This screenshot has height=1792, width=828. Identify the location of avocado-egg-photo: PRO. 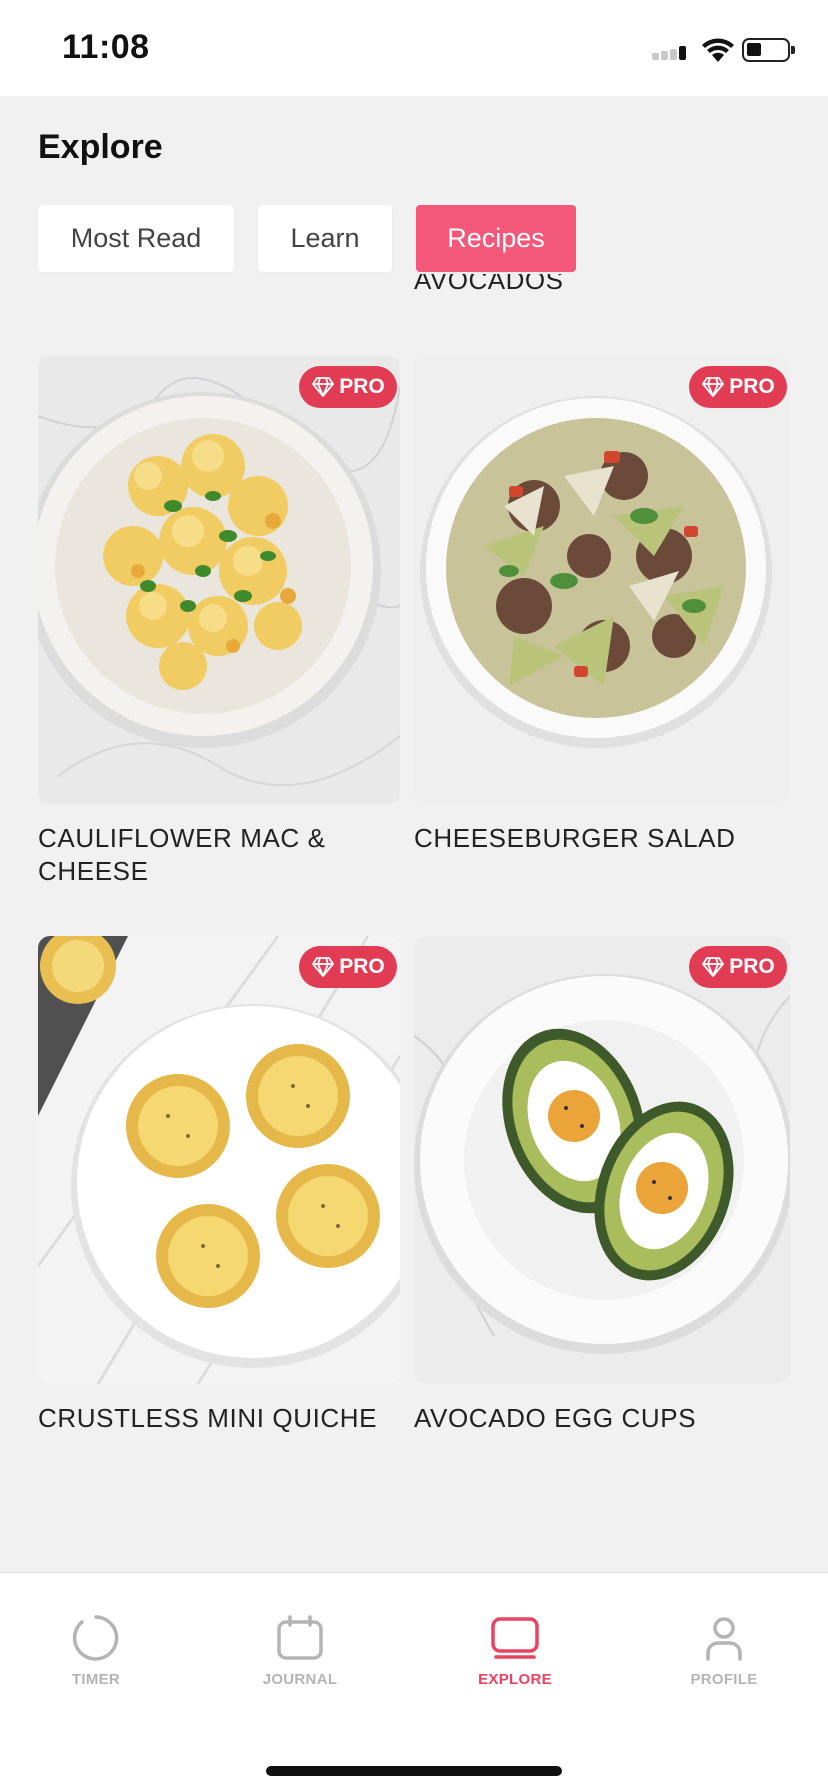
(602, 1160).